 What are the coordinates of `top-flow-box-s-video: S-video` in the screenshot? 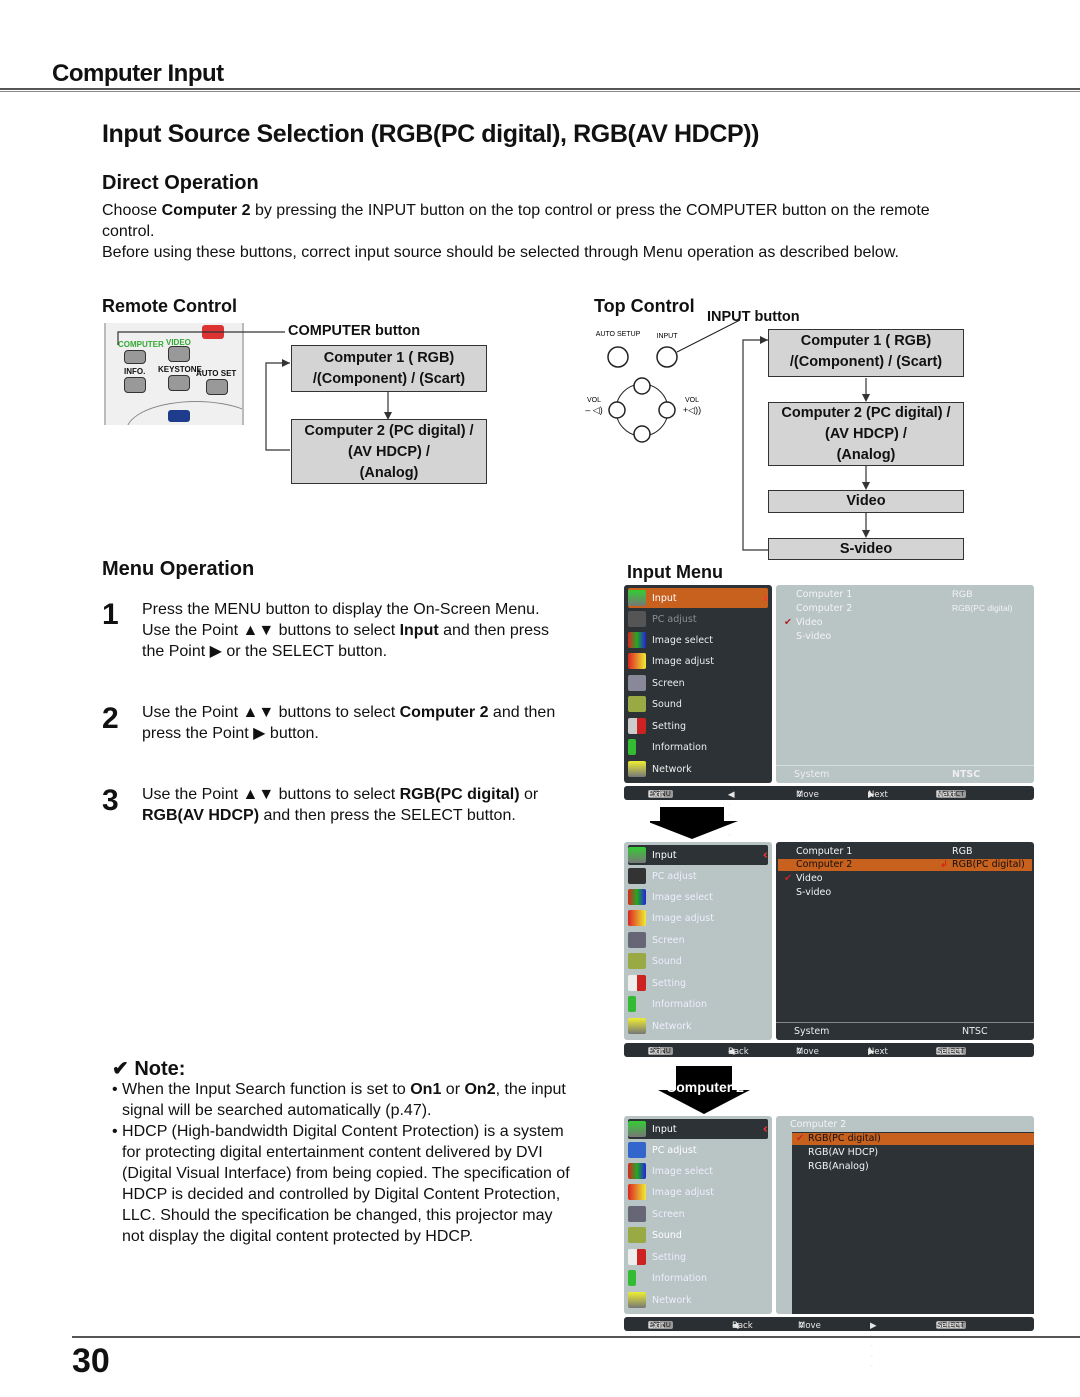 It's located at (866, 549).